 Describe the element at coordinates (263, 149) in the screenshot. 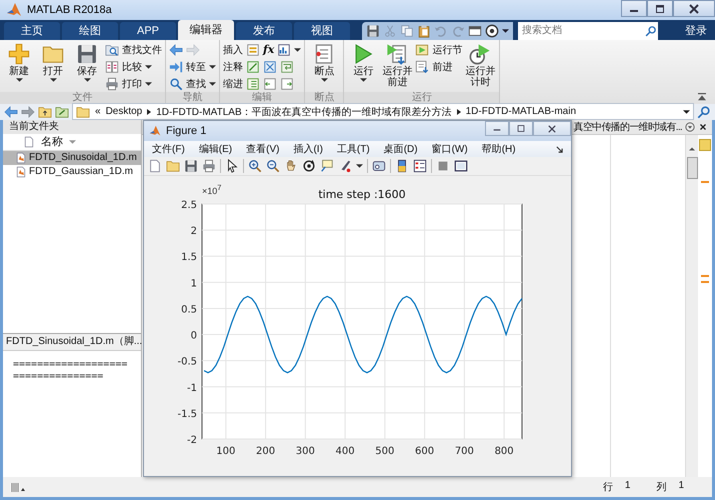

I see `menu-item: 查看(V)` at that location.